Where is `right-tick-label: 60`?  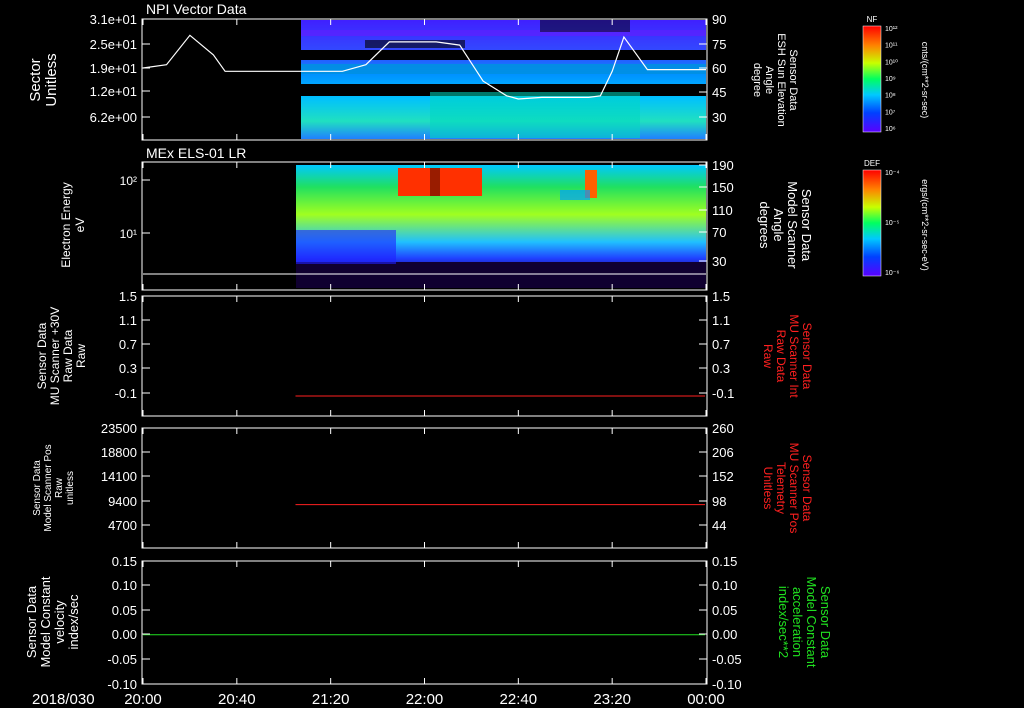
right-tick-label: 60 is located at coordinates (719, 68).